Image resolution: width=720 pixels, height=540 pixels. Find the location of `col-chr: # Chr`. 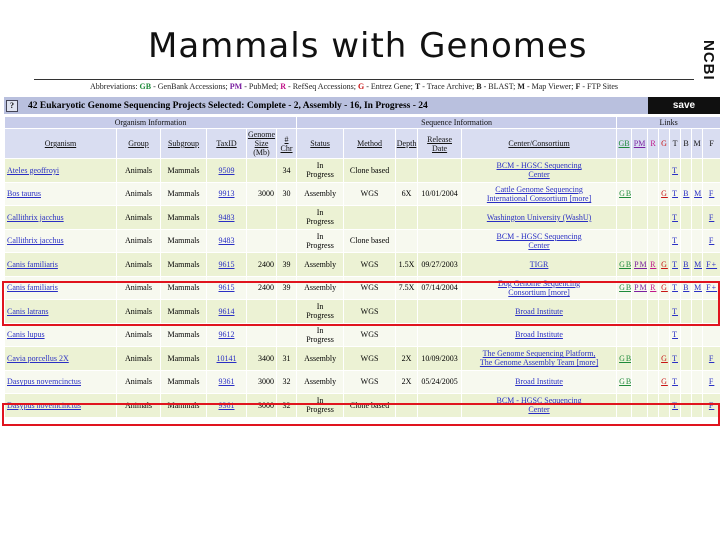

col-chr: # Chr is located at coordinates (286, 143).